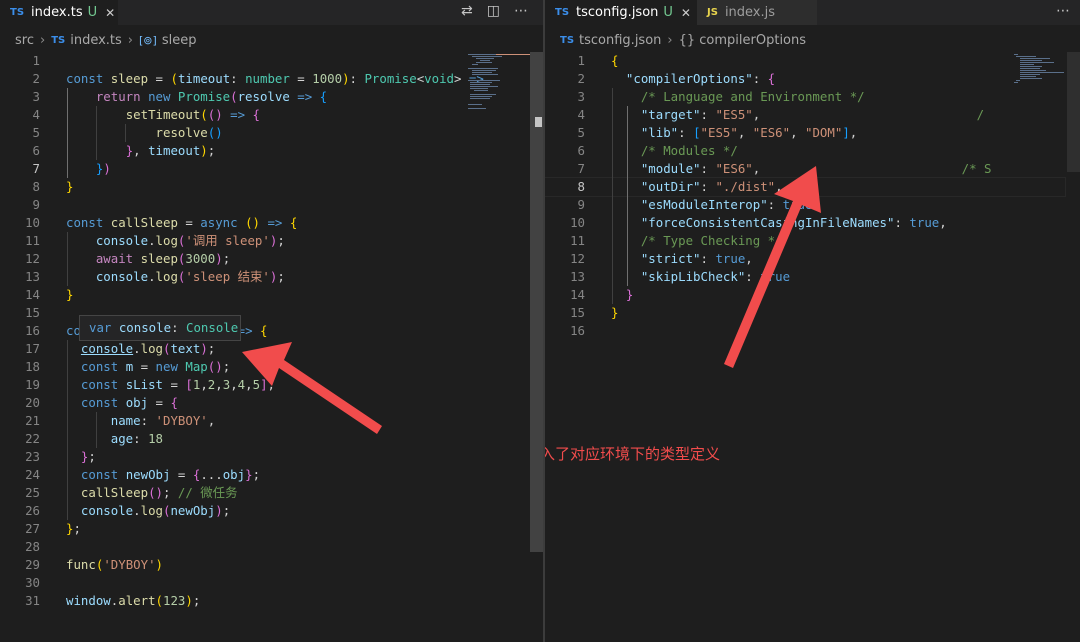 The image size is (1080, 642). What do you see at coordinates (312, 388) in the screenshot?
I see `arrow-to-console-tooltip` at bounding box center [312, 388].